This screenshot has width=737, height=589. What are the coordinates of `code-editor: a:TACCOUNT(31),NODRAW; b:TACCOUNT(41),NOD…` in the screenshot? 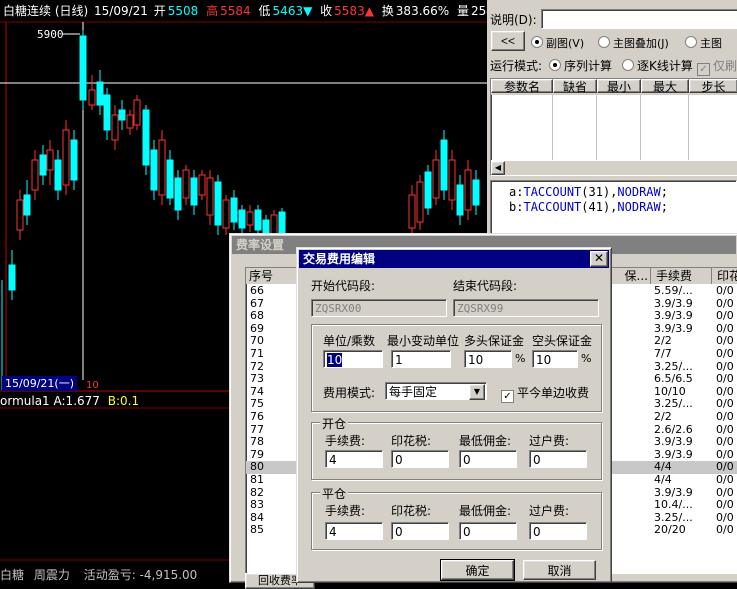 It's located at (613, 210).